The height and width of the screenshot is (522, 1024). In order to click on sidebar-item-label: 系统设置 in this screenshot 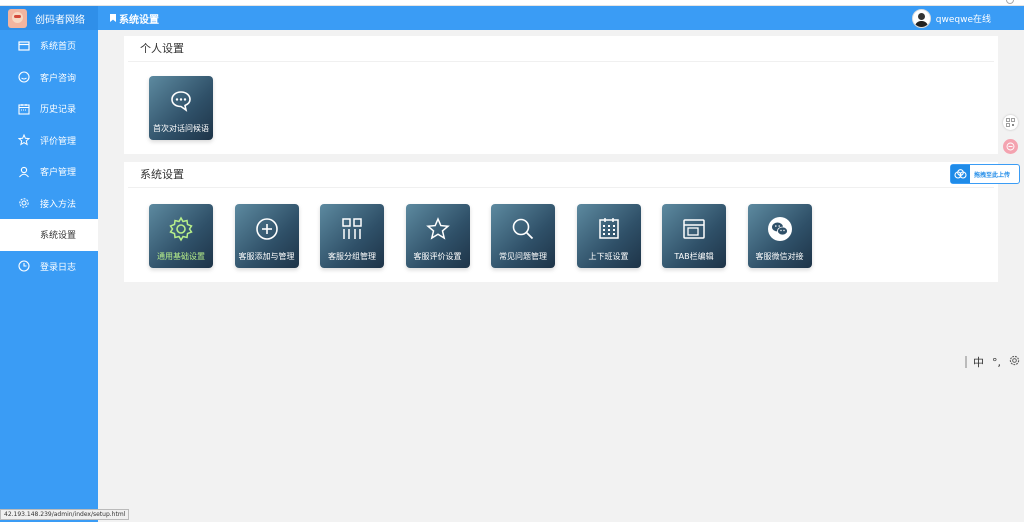, I will do `click(58, 236)`.